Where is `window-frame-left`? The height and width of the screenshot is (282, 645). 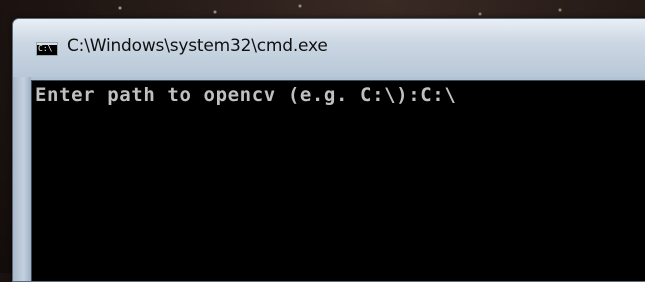
window-frame-left is located at coordinates (22, 179).